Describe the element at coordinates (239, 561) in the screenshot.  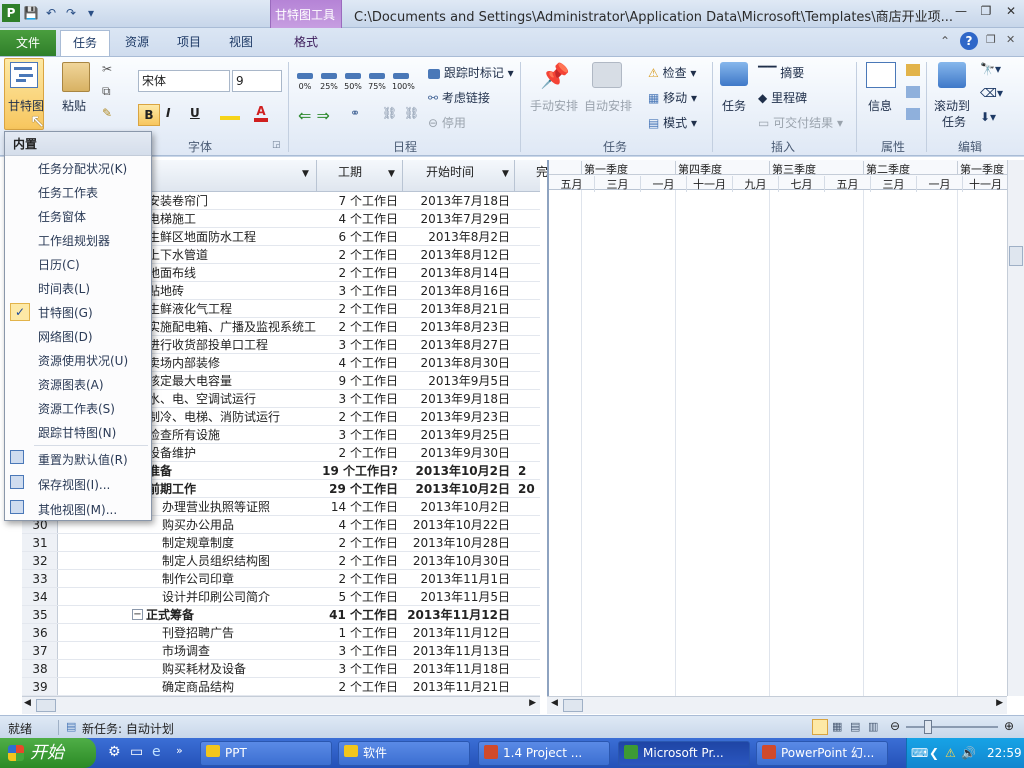
I see `task-name-cell: 制定人员组织结构图` at that location.